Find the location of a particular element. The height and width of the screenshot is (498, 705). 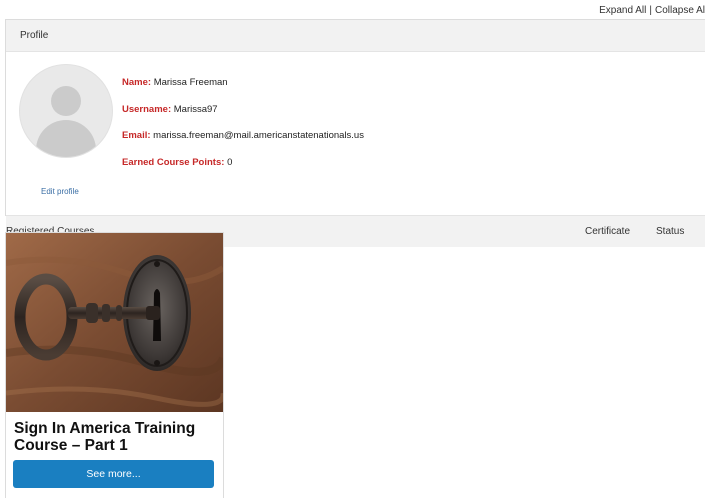

key-in-lock-image is located at coordinates (114, 322).